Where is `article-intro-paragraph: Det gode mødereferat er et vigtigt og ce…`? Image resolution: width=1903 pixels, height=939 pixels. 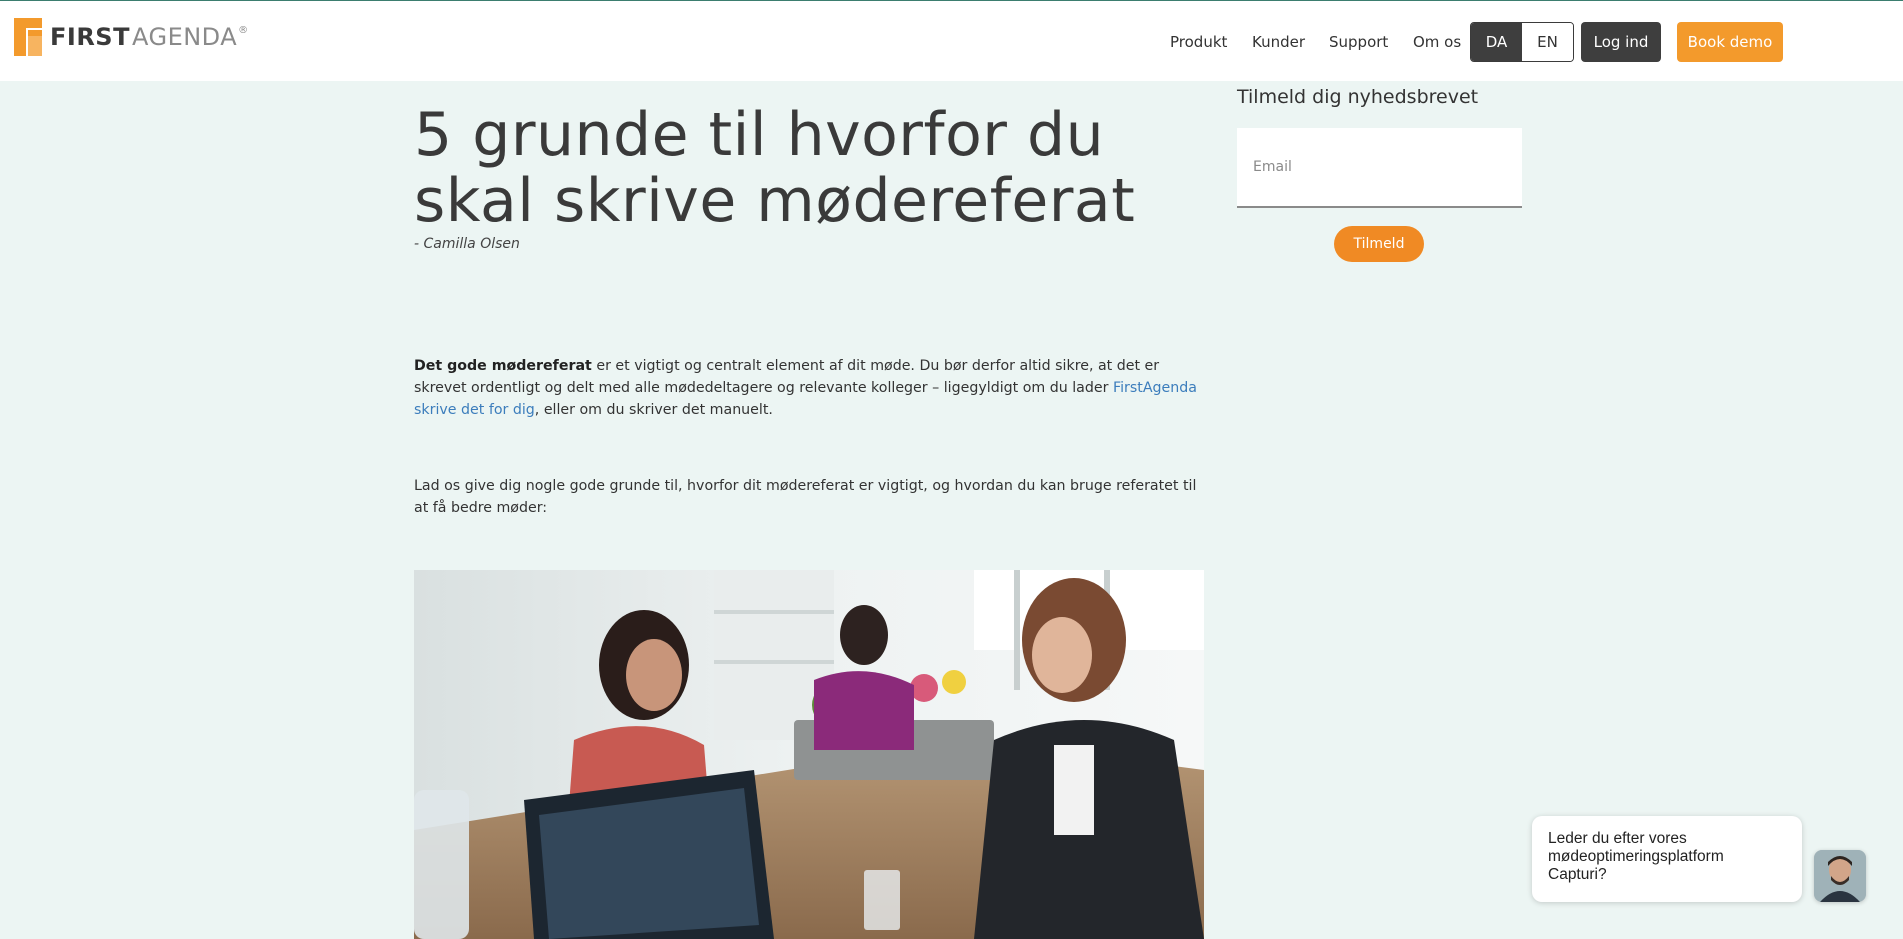
article-intro-paragraph: Det gode mødereferat er et vigtigt og ce… is located at coordinates (809, 388).